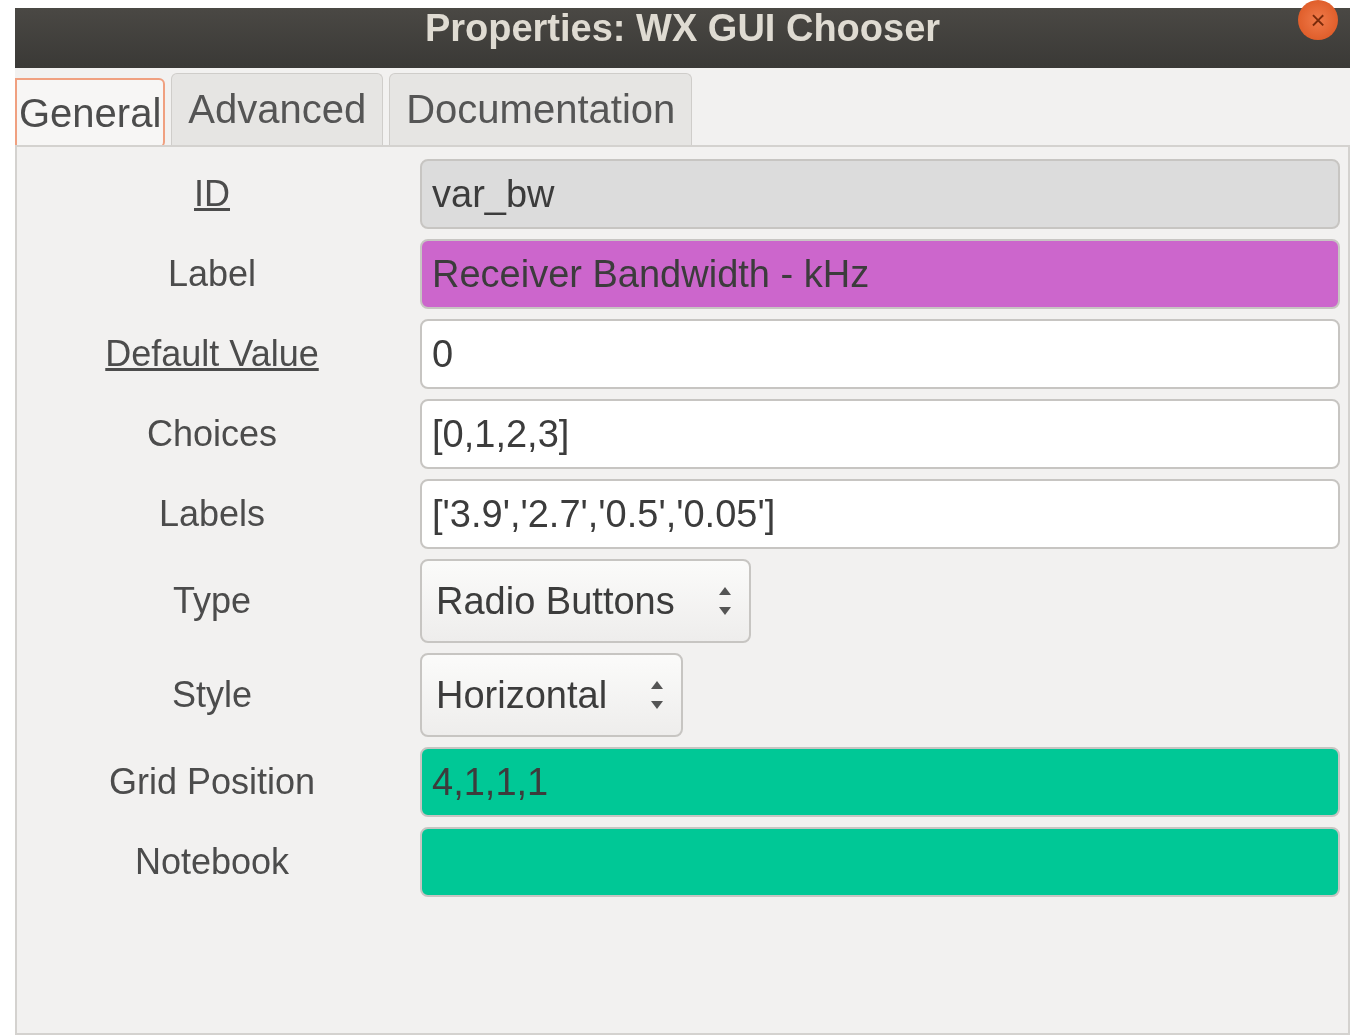  Describe the element at coordinates (880, 354) in the screenshot. I see `input-field: 0` at that location.